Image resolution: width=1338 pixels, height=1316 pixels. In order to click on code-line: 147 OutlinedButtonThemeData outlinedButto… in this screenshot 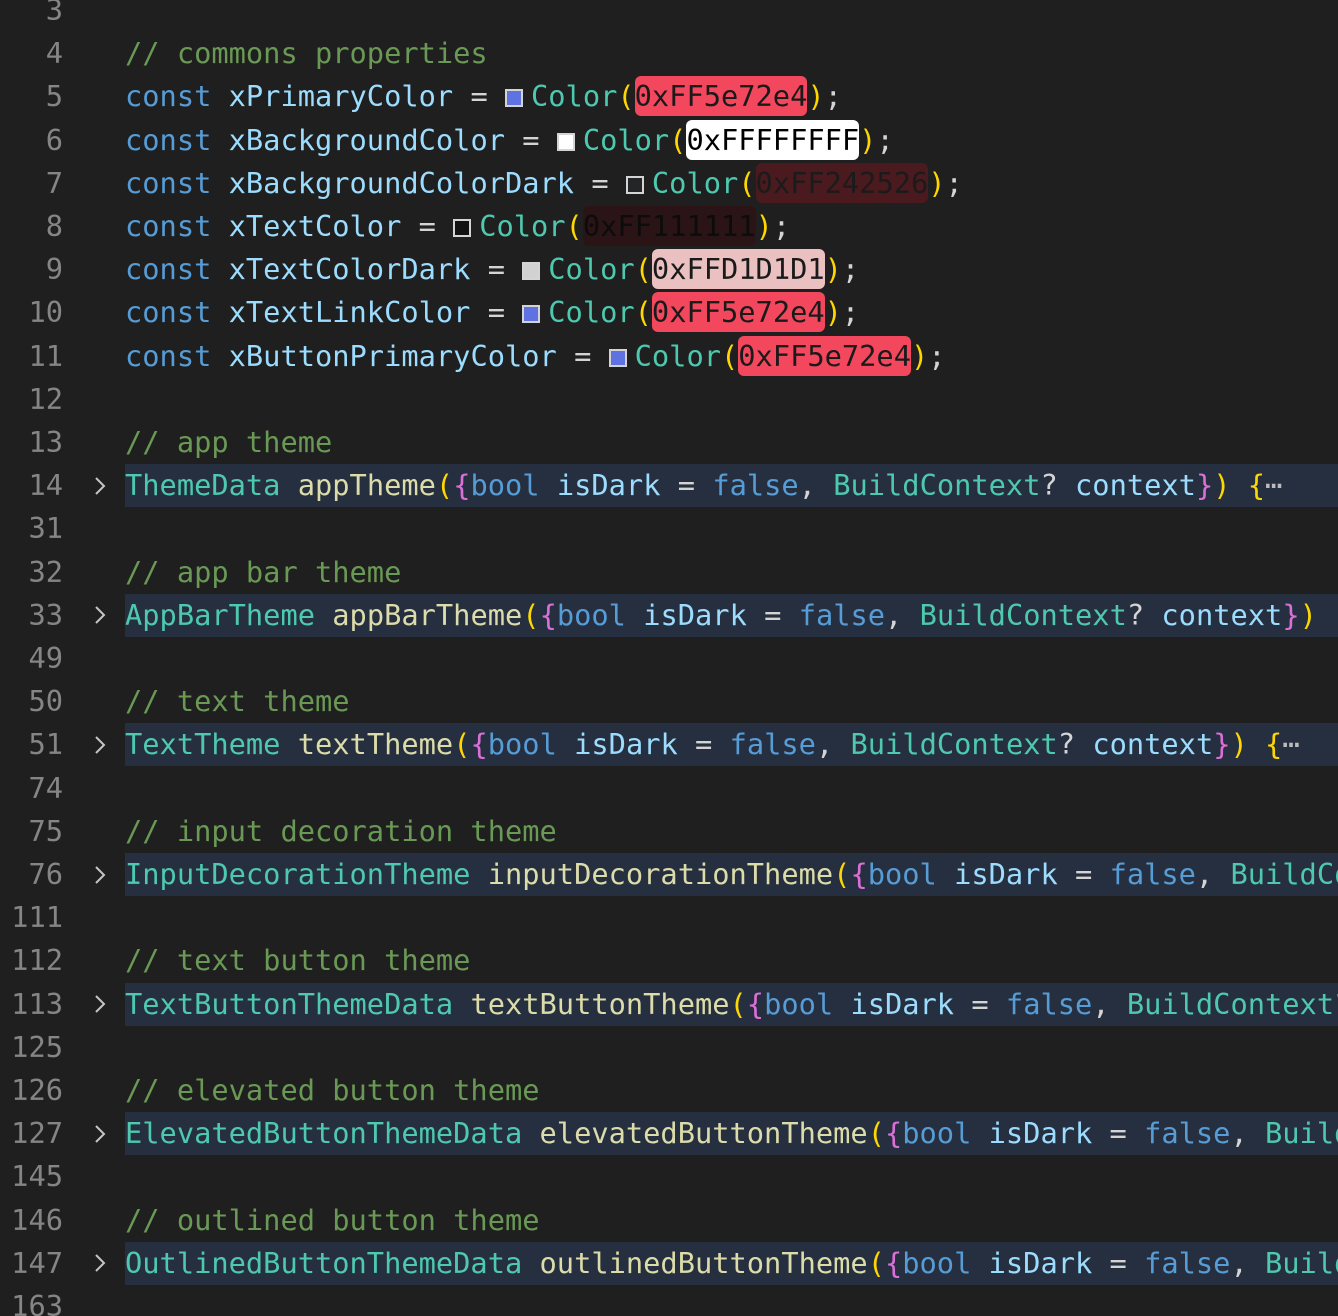, I will do `click(669, 1263)`.